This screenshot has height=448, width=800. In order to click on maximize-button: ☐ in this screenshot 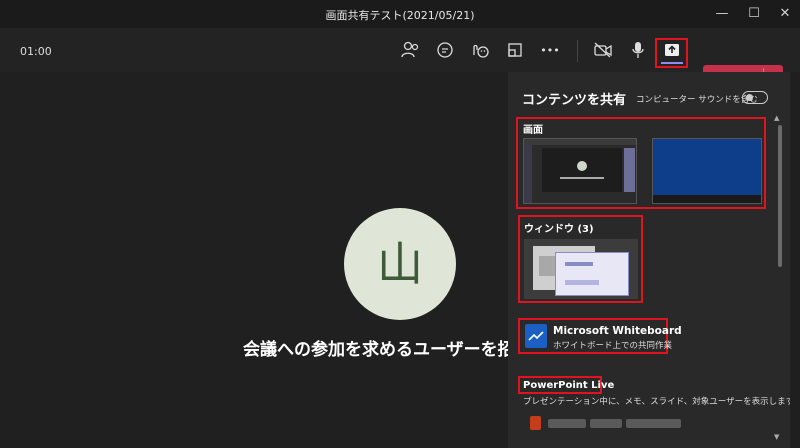, I will do `click(754, 14)`.